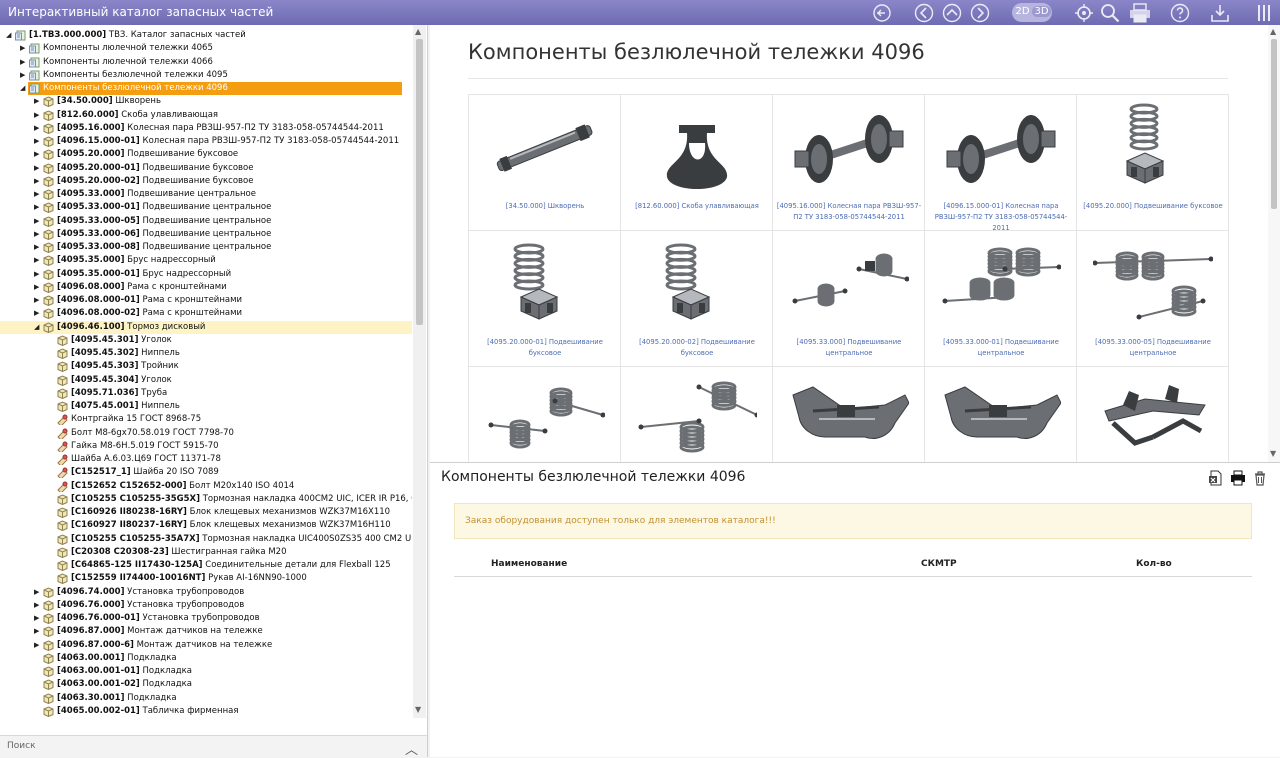  What do you see at coordinates (206, 658) in the screenshot?
I see `tree-row: [4063.00.001] Подкладка` at bounding box center [206, 658].